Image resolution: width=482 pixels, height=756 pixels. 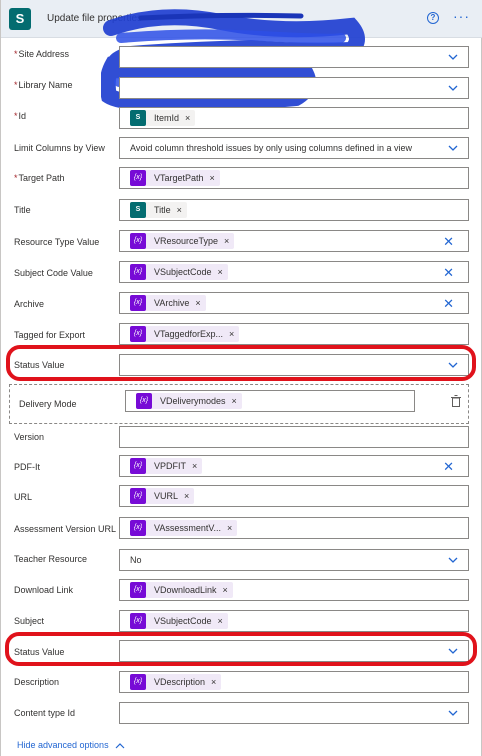 I want to click on description-field: {x} VDescription ×, so click(x=294, y=682).